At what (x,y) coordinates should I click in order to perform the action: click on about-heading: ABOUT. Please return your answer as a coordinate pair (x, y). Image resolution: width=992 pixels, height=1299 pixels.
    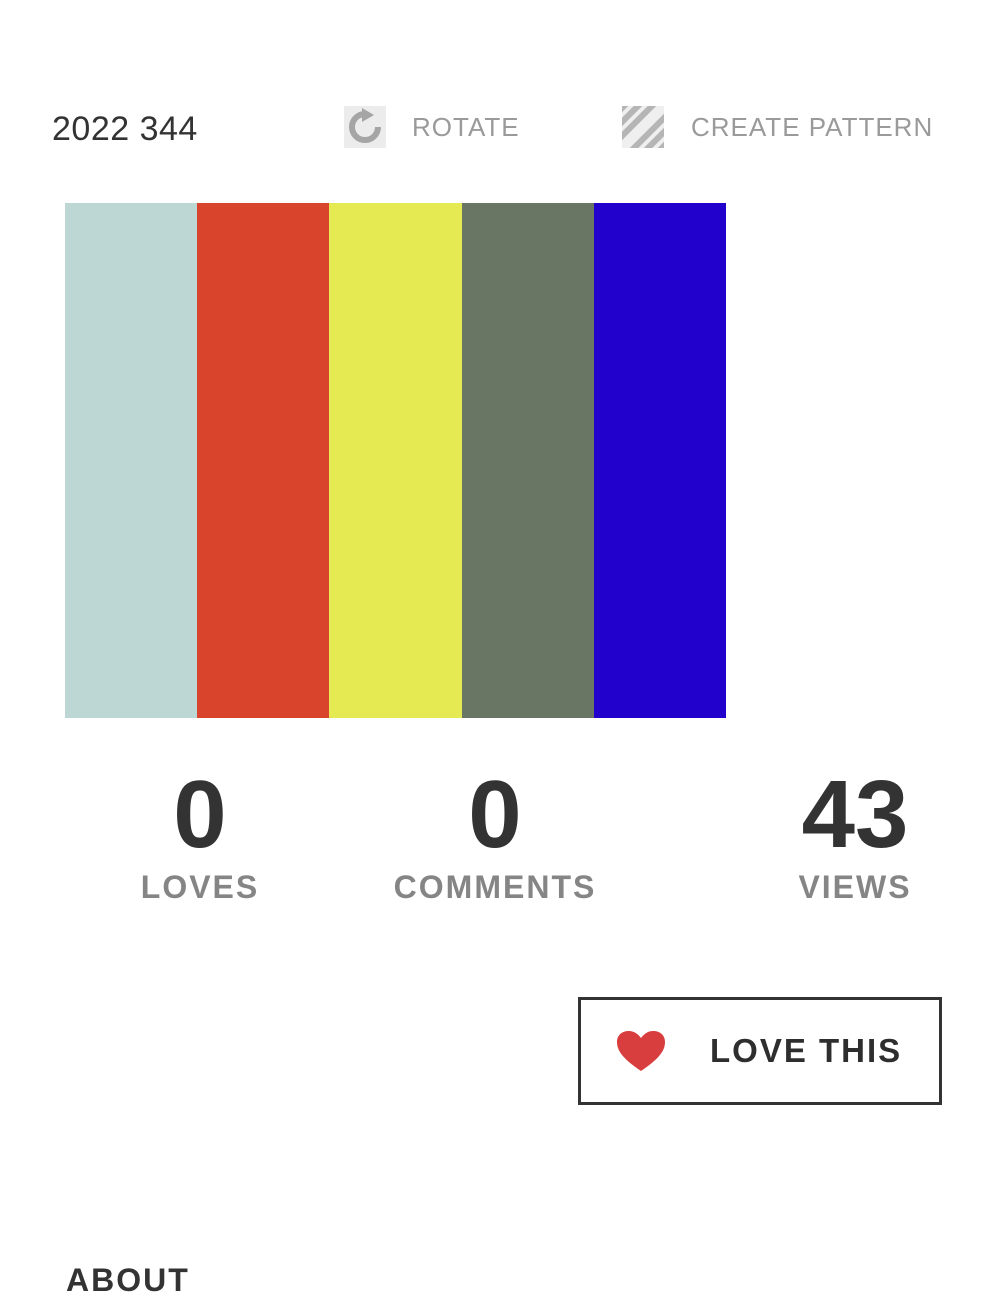
    Looking at the image, I should click on (128, 1280).